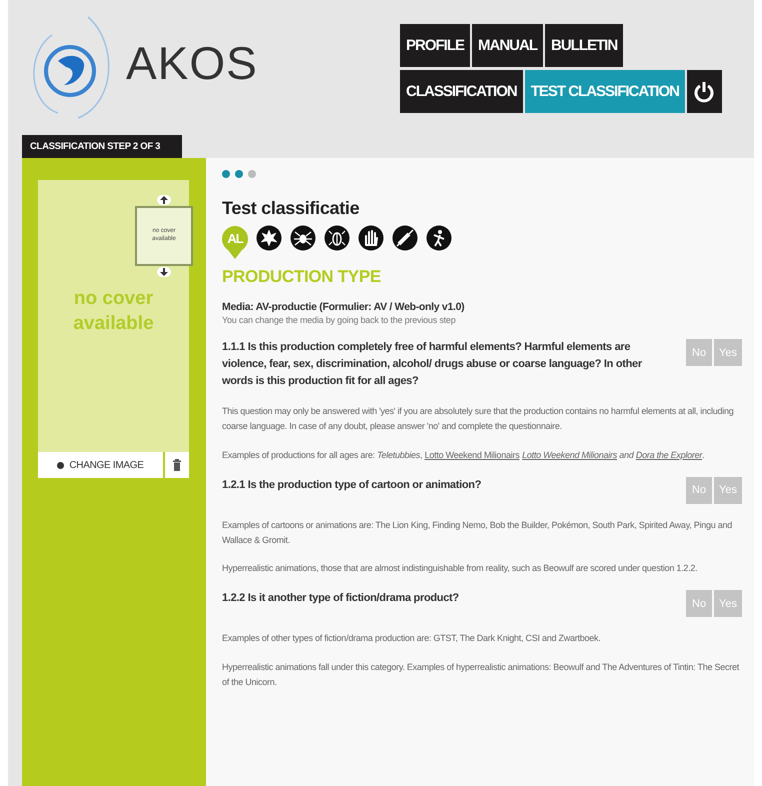 This screenshot has height=786, width=762. I want to click on help-paragraph: Hyperrealistic animations fall under this category. Examples of hyperrealistic animations: Beowulf and The Adventures of Tintin: The Secret of the Unicorn., so click(481, 675).